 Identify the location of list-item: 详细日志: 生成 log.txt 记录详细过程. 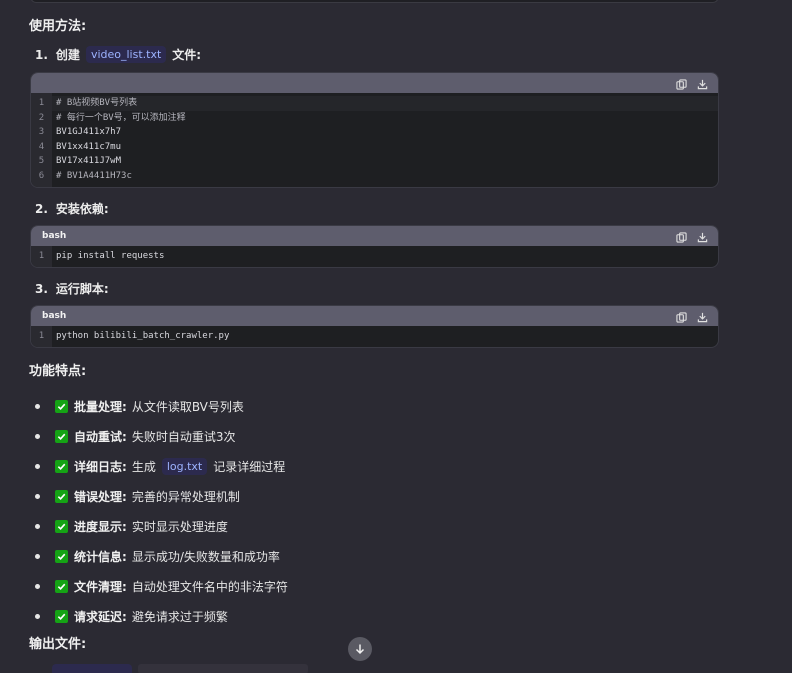
(161, 466).